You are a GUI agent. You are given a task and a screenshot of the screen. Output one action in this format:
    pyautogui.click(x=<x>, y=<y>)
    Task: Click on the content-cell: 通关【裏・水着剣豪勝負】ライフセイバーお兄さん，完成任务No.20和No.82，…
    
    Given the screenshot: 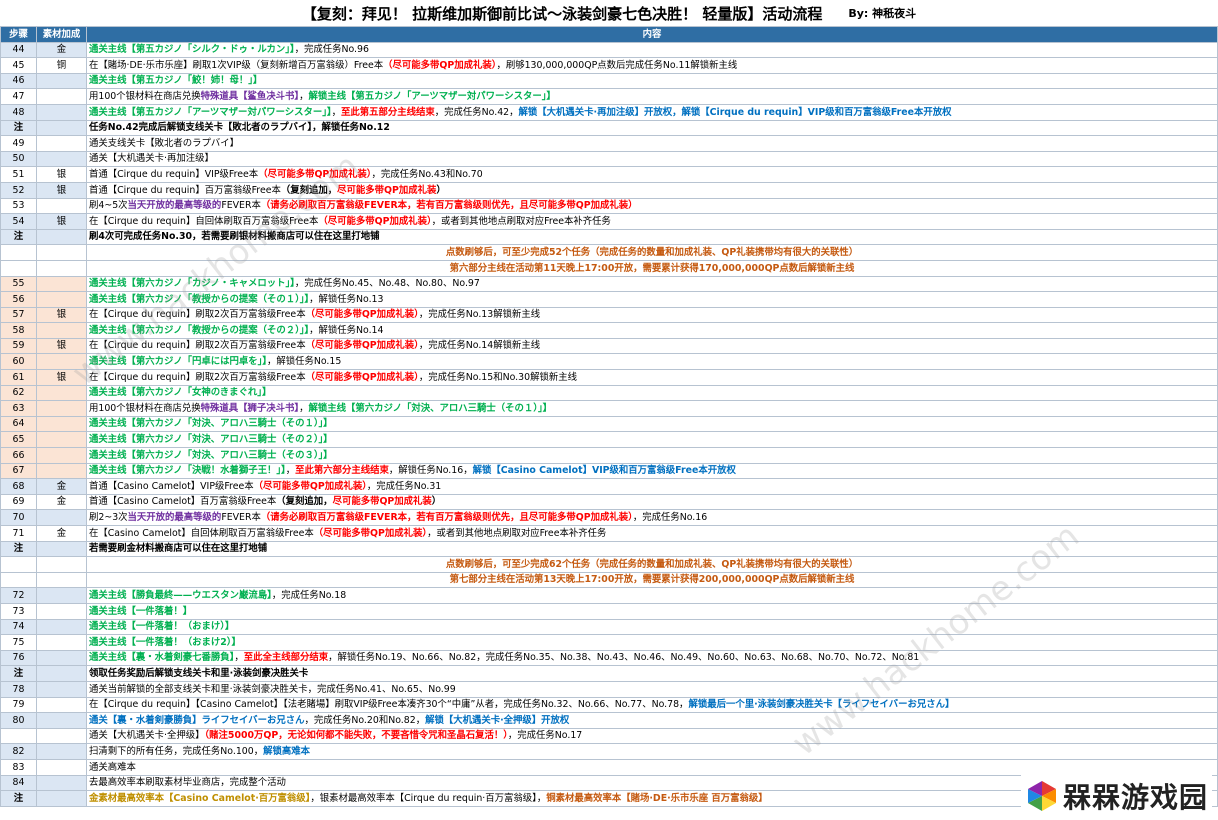 What is the action you would take?
    pyautogui.click(x=652, y=720)
    